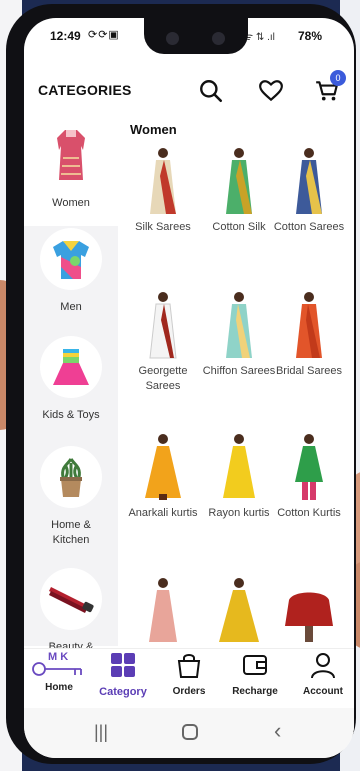  What do you see at coordinates (71, 477) in the screenshot?
I see `plant-pot-icon` at bounding box center [71, 477].